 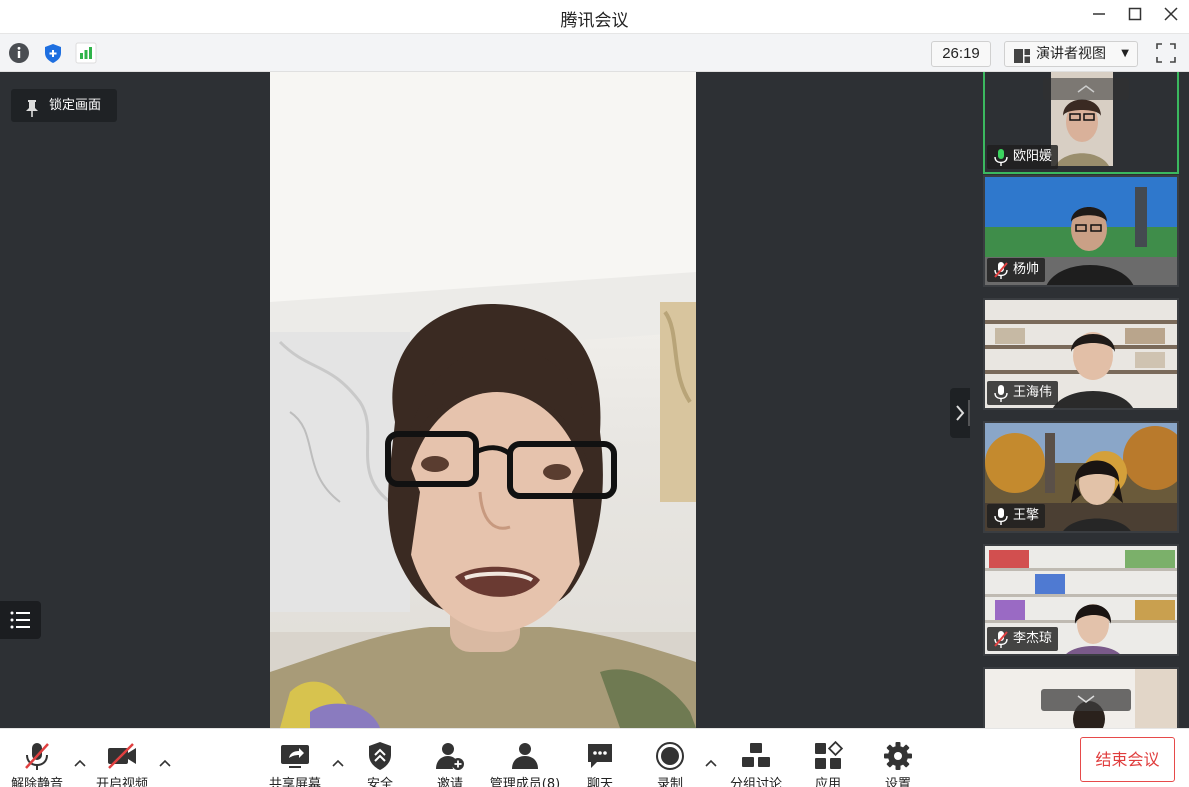 What do you see at coordinates (1125, 53) in the screenshot?
I see `chevron-down-icon: ▼` at bounding box center [1125, 53].